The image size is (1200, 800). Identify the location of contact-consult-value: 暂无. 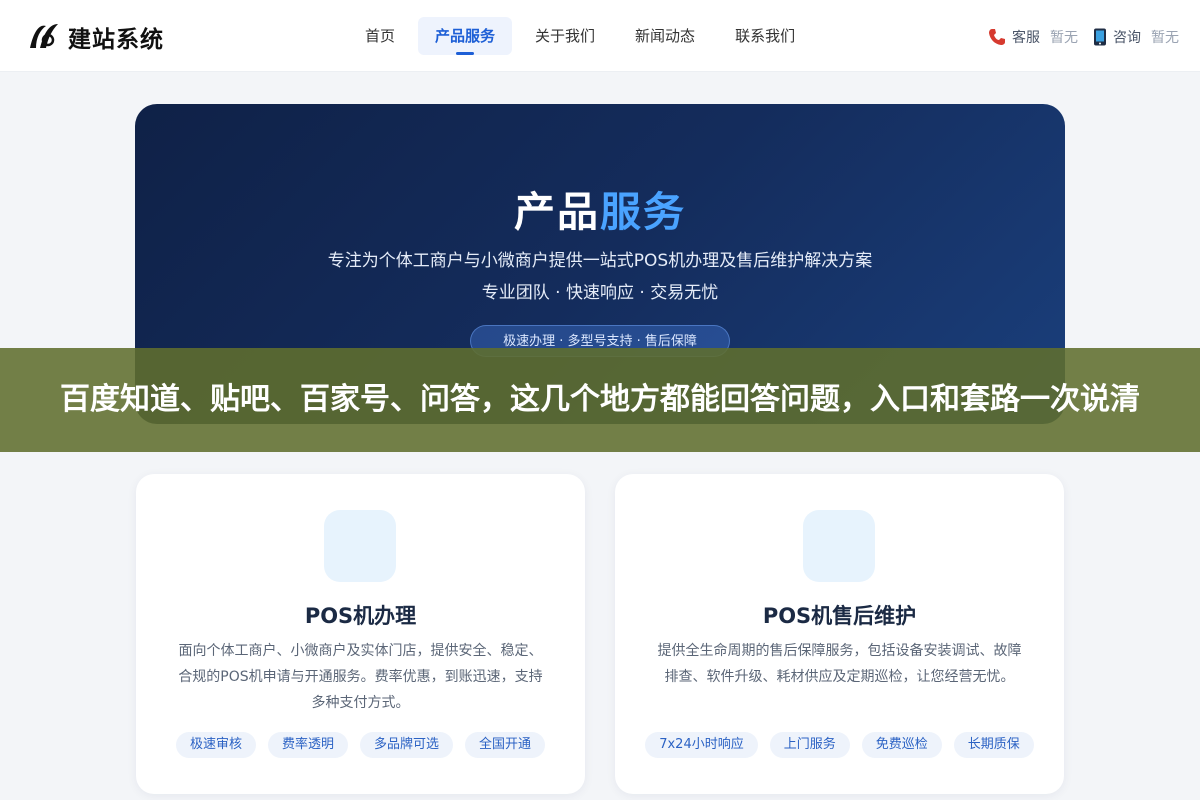
(1165, 38).